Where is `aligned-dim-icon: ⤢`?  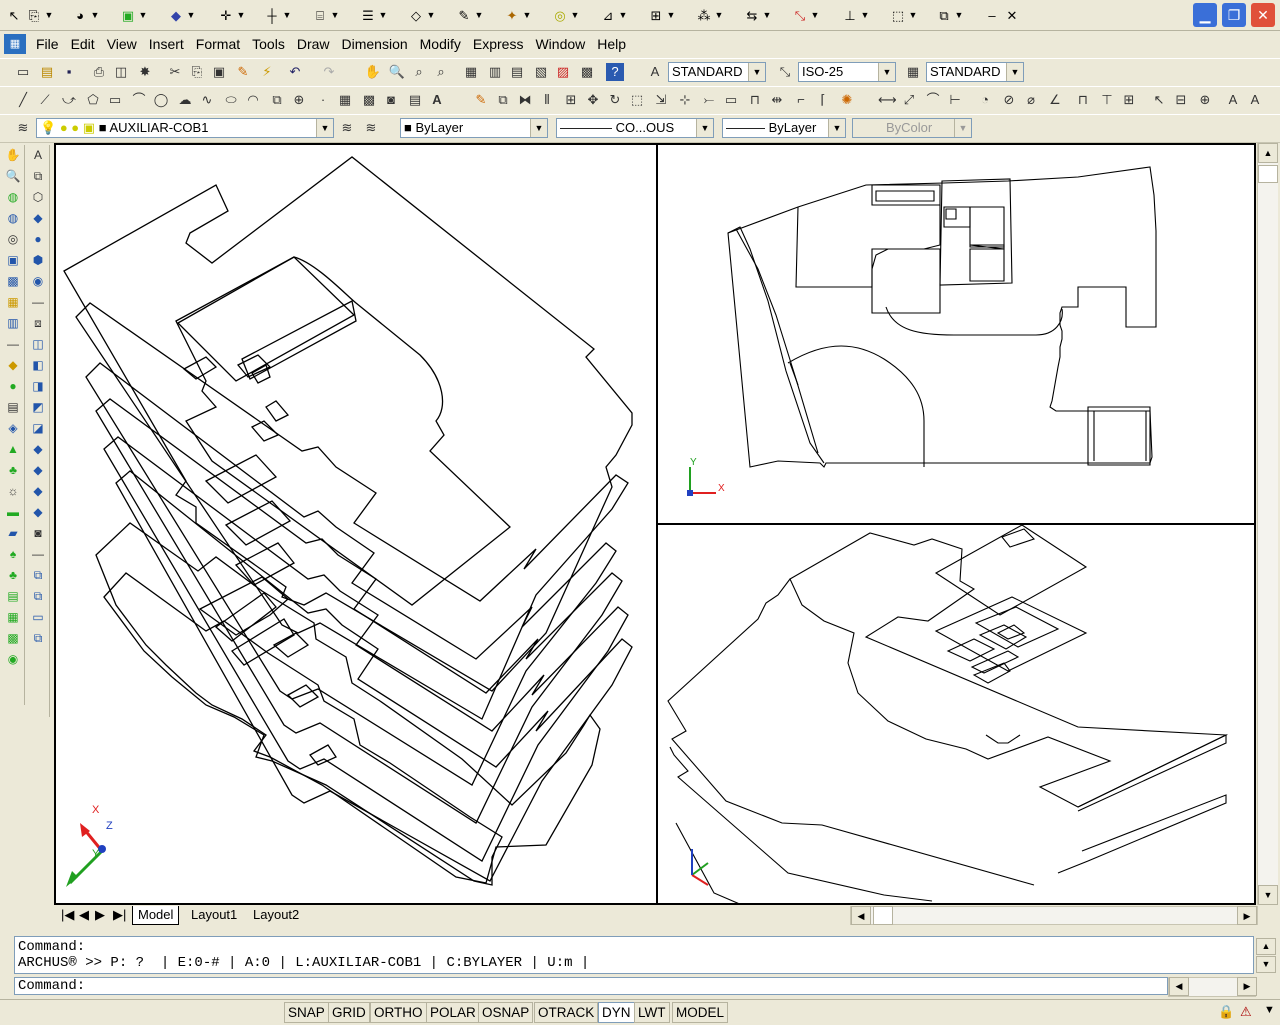 aligned-dim-icon: ⤢ is located at coordinates (909, 100).